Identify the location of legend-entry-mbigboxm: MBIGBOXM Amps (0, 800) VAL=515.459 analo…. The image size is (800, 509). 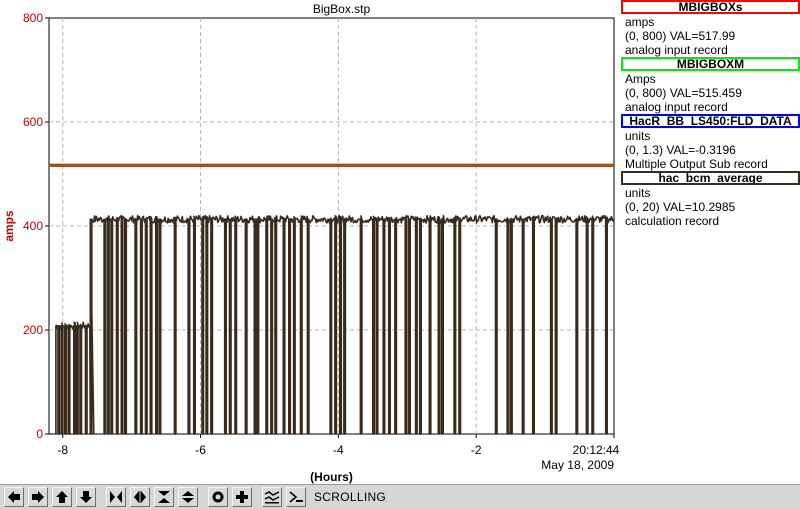
(710, 85).